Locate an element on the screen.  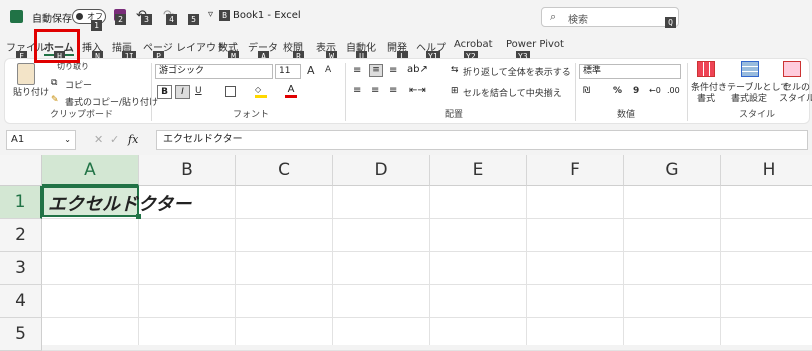
column-header: E is located at coordinates (478, 170).